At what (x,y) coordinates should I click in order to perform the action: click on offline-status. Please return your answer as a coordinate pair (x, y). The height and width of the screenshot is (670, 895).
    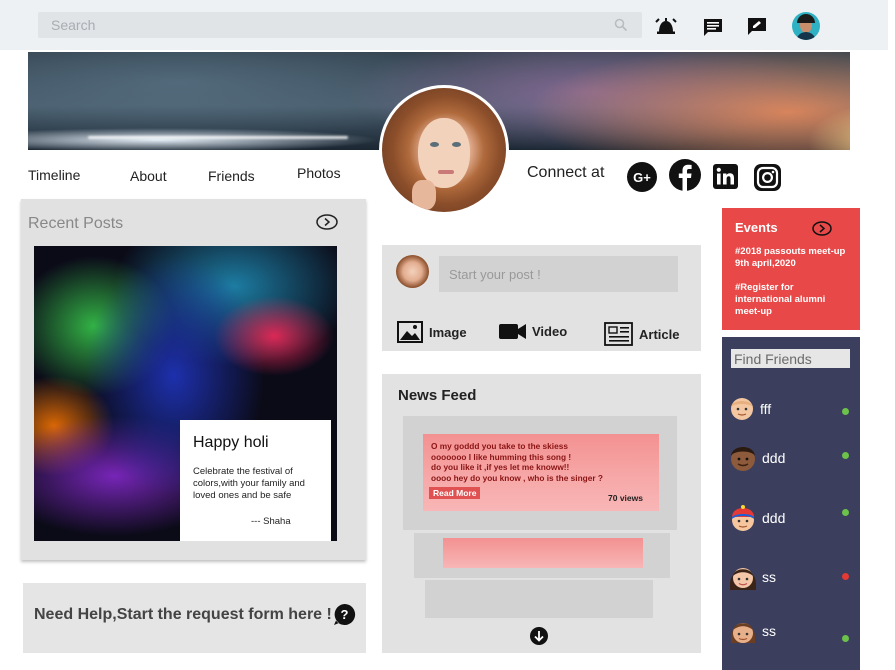
    Looking at the image, I should click on (845, 576).